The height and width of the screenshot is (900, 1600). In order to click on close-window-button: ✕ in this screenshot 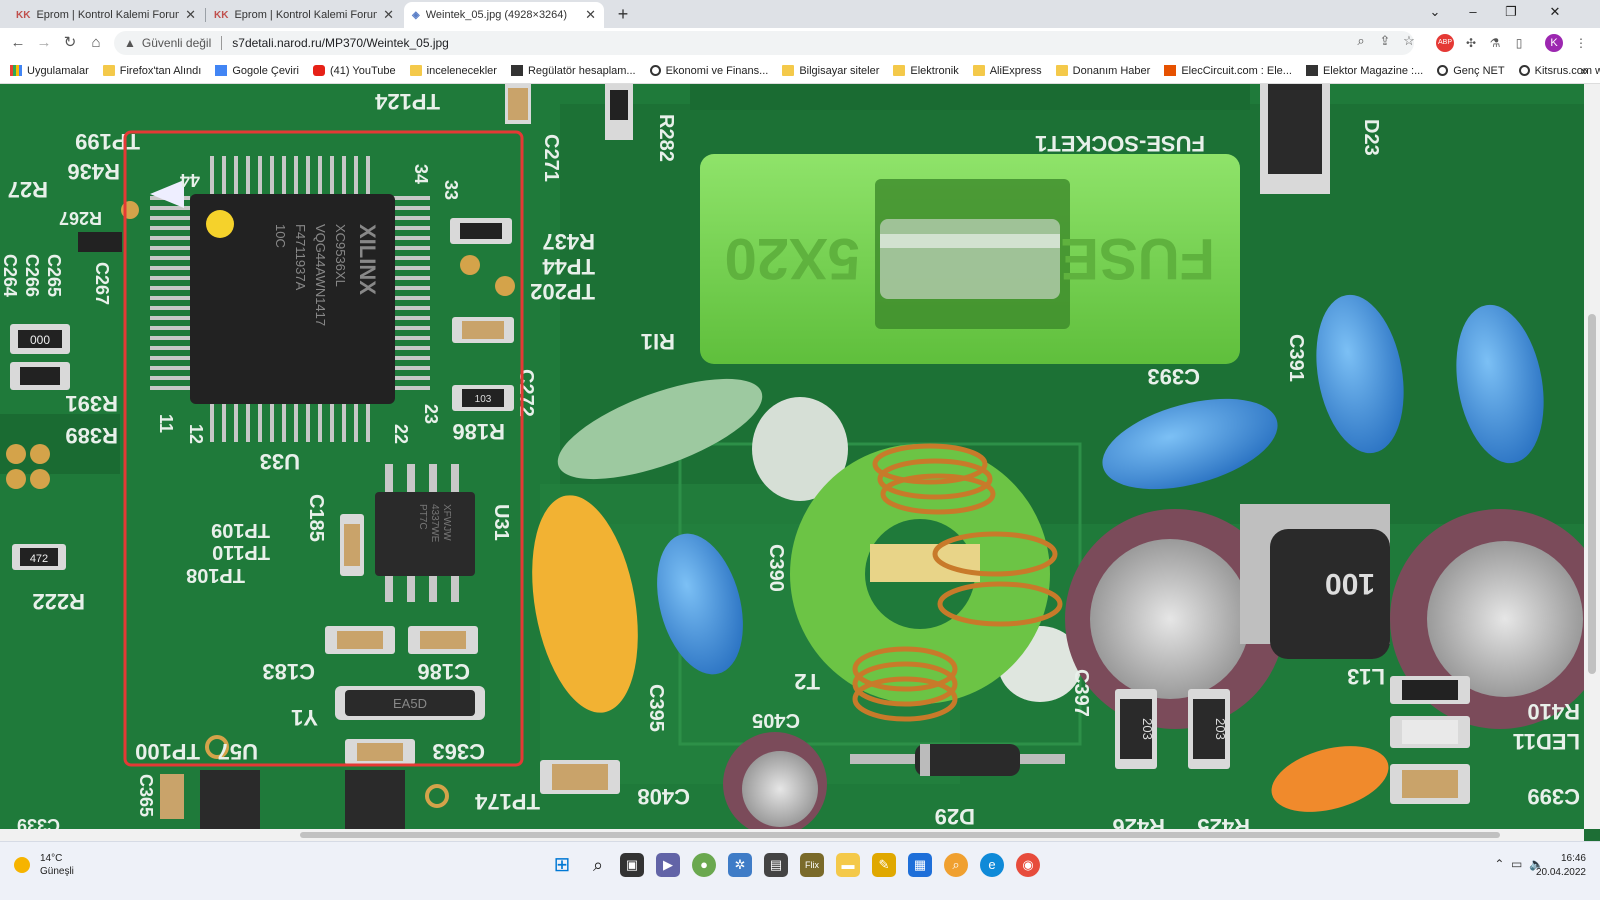, I will do `click(1555, 14)`.